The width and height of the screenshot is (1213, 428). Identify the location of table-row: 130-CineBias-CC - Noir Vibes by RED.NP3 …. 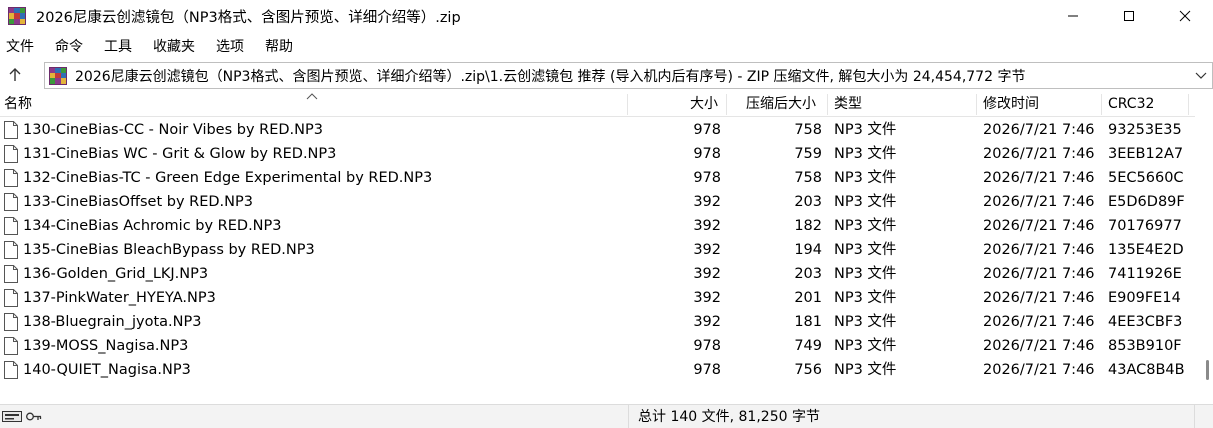
(597, 130).